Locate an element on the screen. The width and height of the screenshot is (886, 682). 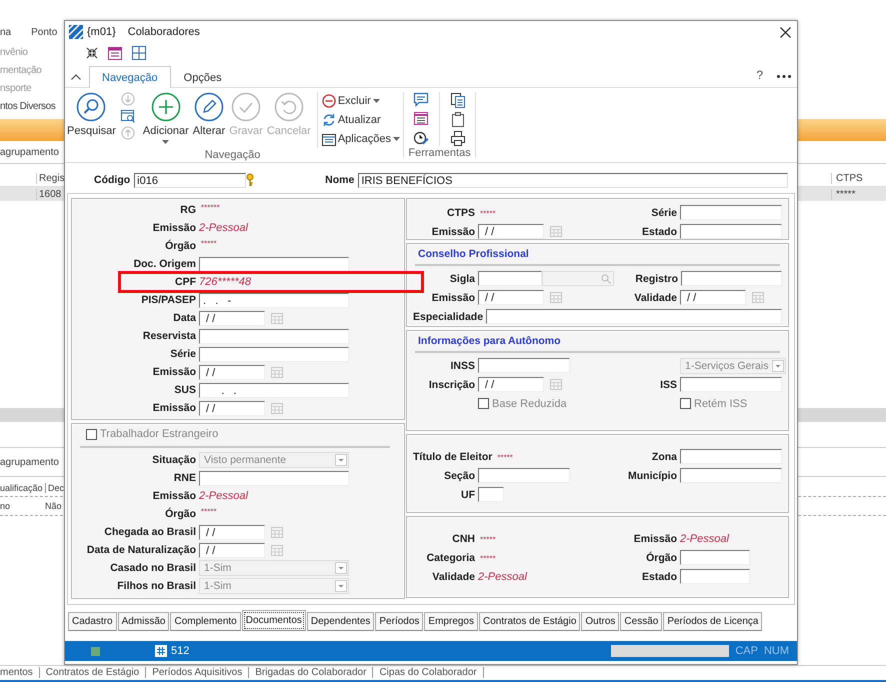
section-title: Conselho Profissional is located at coordinates (597, 255).